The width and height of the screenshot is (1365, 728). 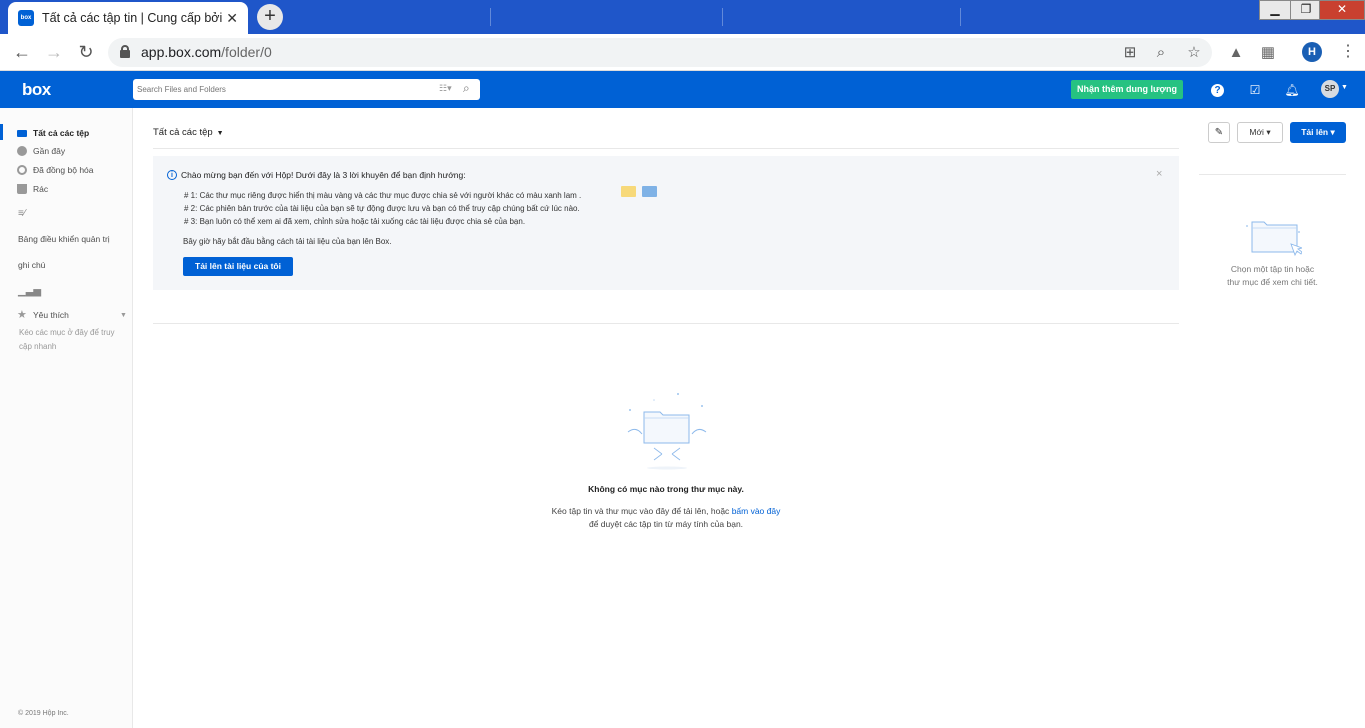 What do you see at coordinates (1260, 132) in the screenshot?
I see `new-button: Mới ▾` at bounding box center [1260, 132].